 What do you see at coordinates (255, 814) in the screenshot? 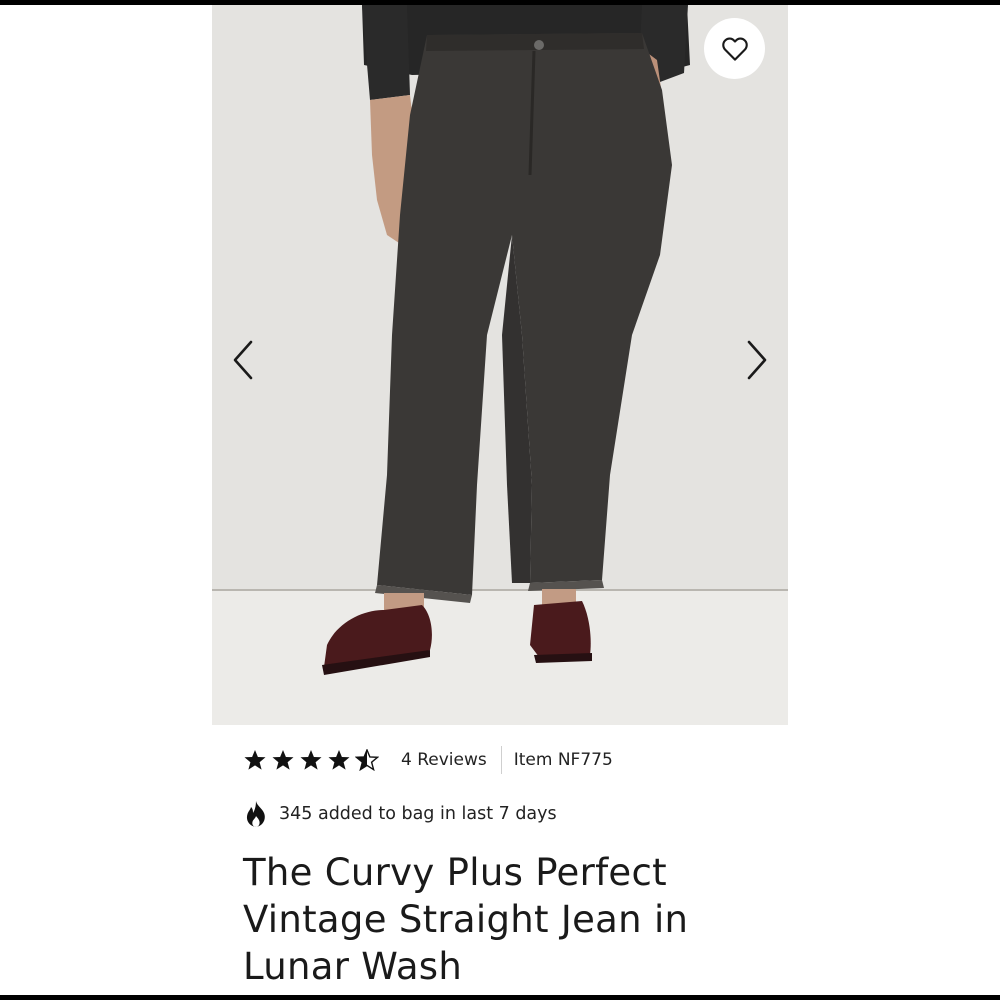
I see `flame-icon` at bounding box center [255, 814].